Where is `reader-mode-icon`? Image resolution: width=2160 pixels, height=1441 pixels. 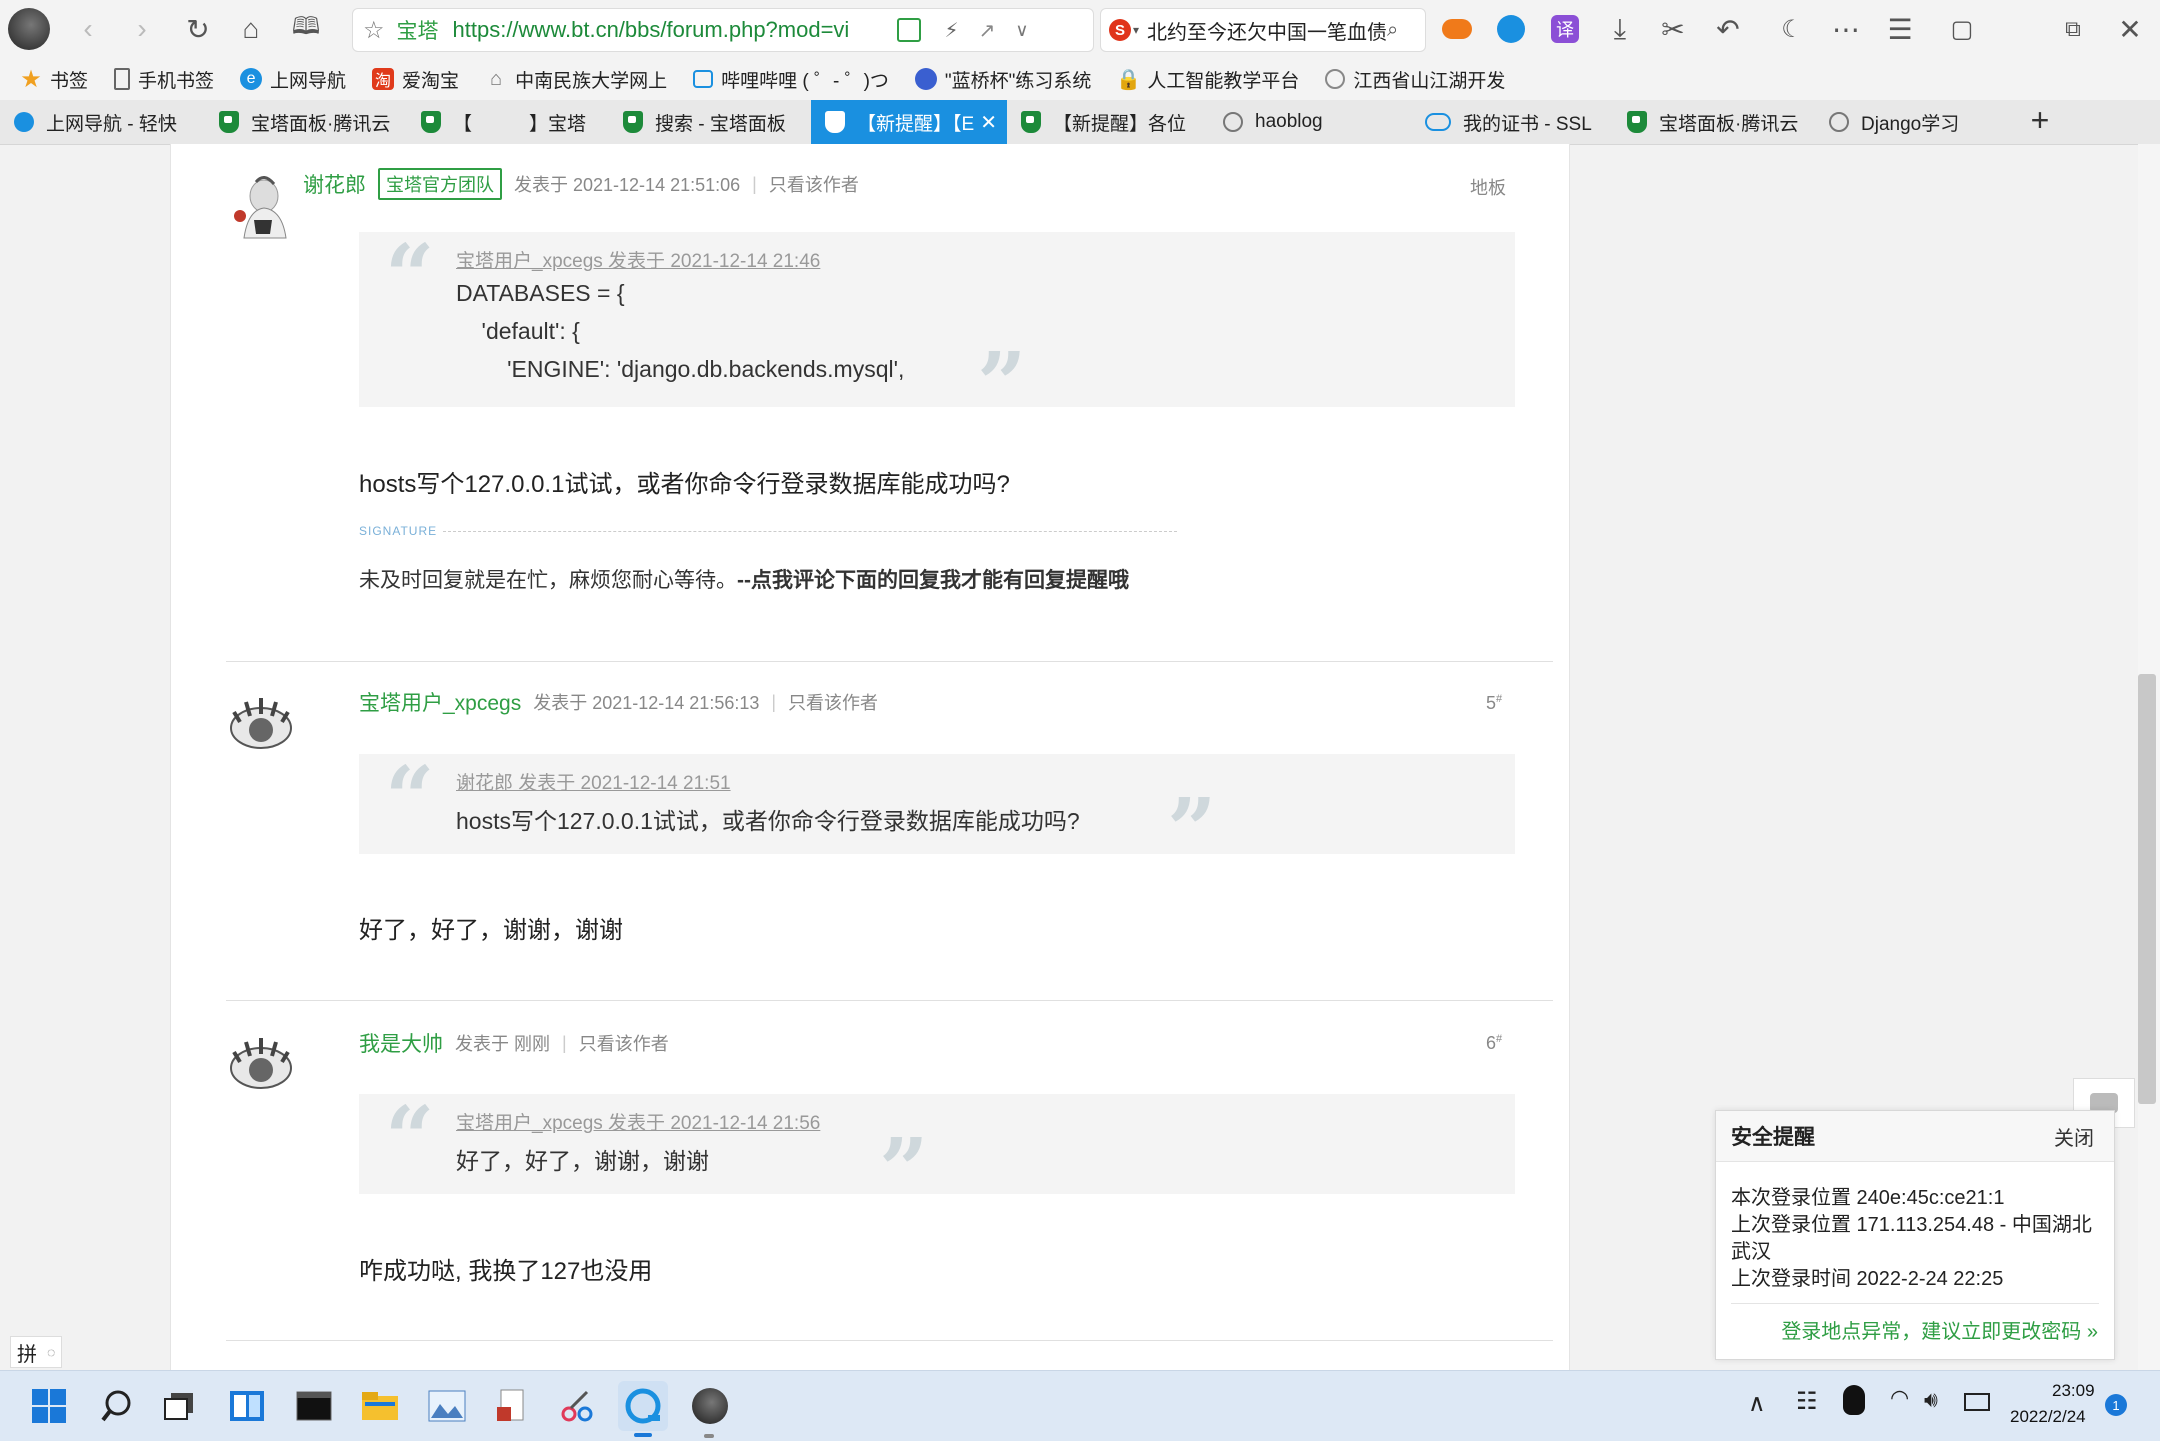 reader-mode-icon is located at coordinates (908, 30).